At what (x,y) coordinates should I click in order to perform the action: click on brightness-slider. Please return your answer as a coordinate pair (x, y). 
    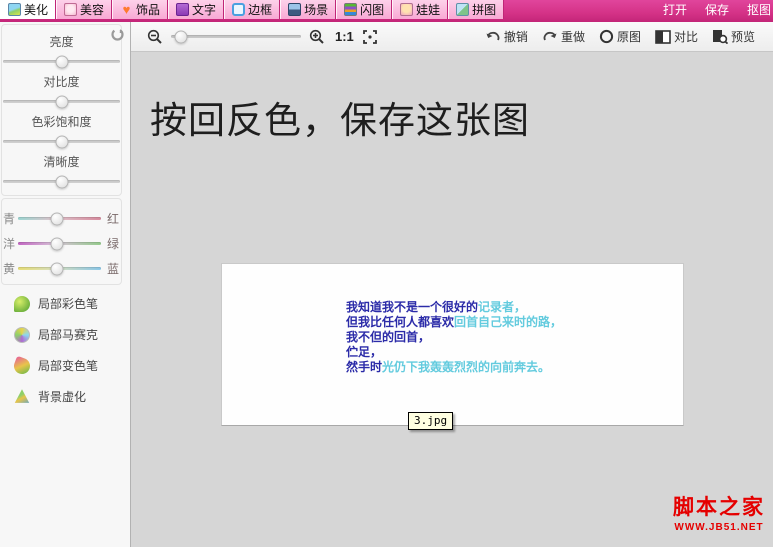
    Looking at the image, I should click on (61, 61).